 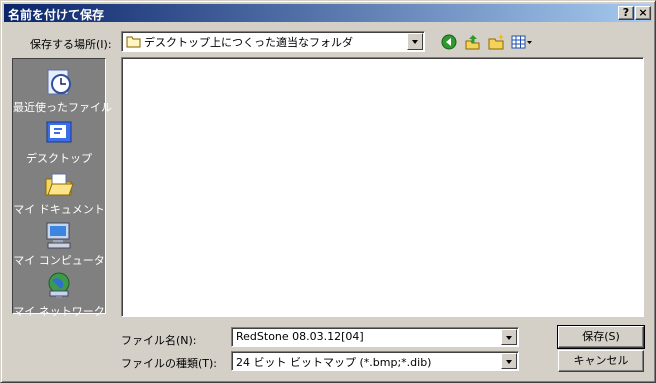 I want to click on up-folder-icon, so click(x=473, y=42).